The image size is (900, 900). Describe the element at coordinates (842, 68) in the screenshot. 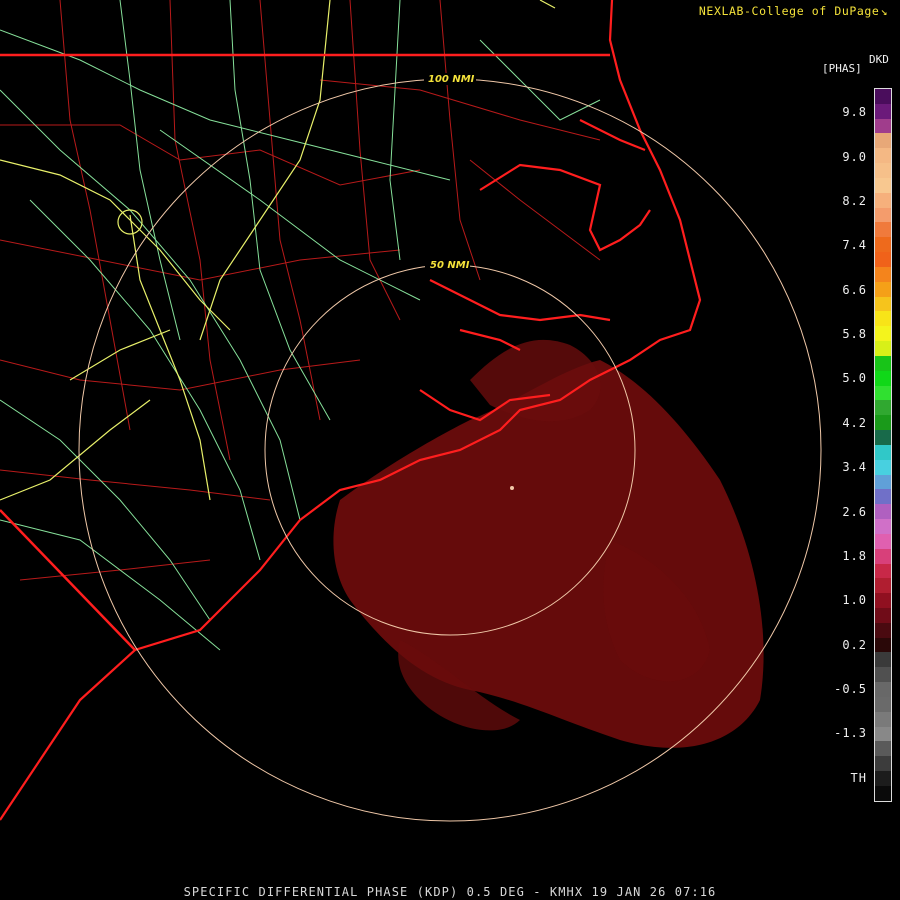

I see `product-unit: [PHAS]` at that location.